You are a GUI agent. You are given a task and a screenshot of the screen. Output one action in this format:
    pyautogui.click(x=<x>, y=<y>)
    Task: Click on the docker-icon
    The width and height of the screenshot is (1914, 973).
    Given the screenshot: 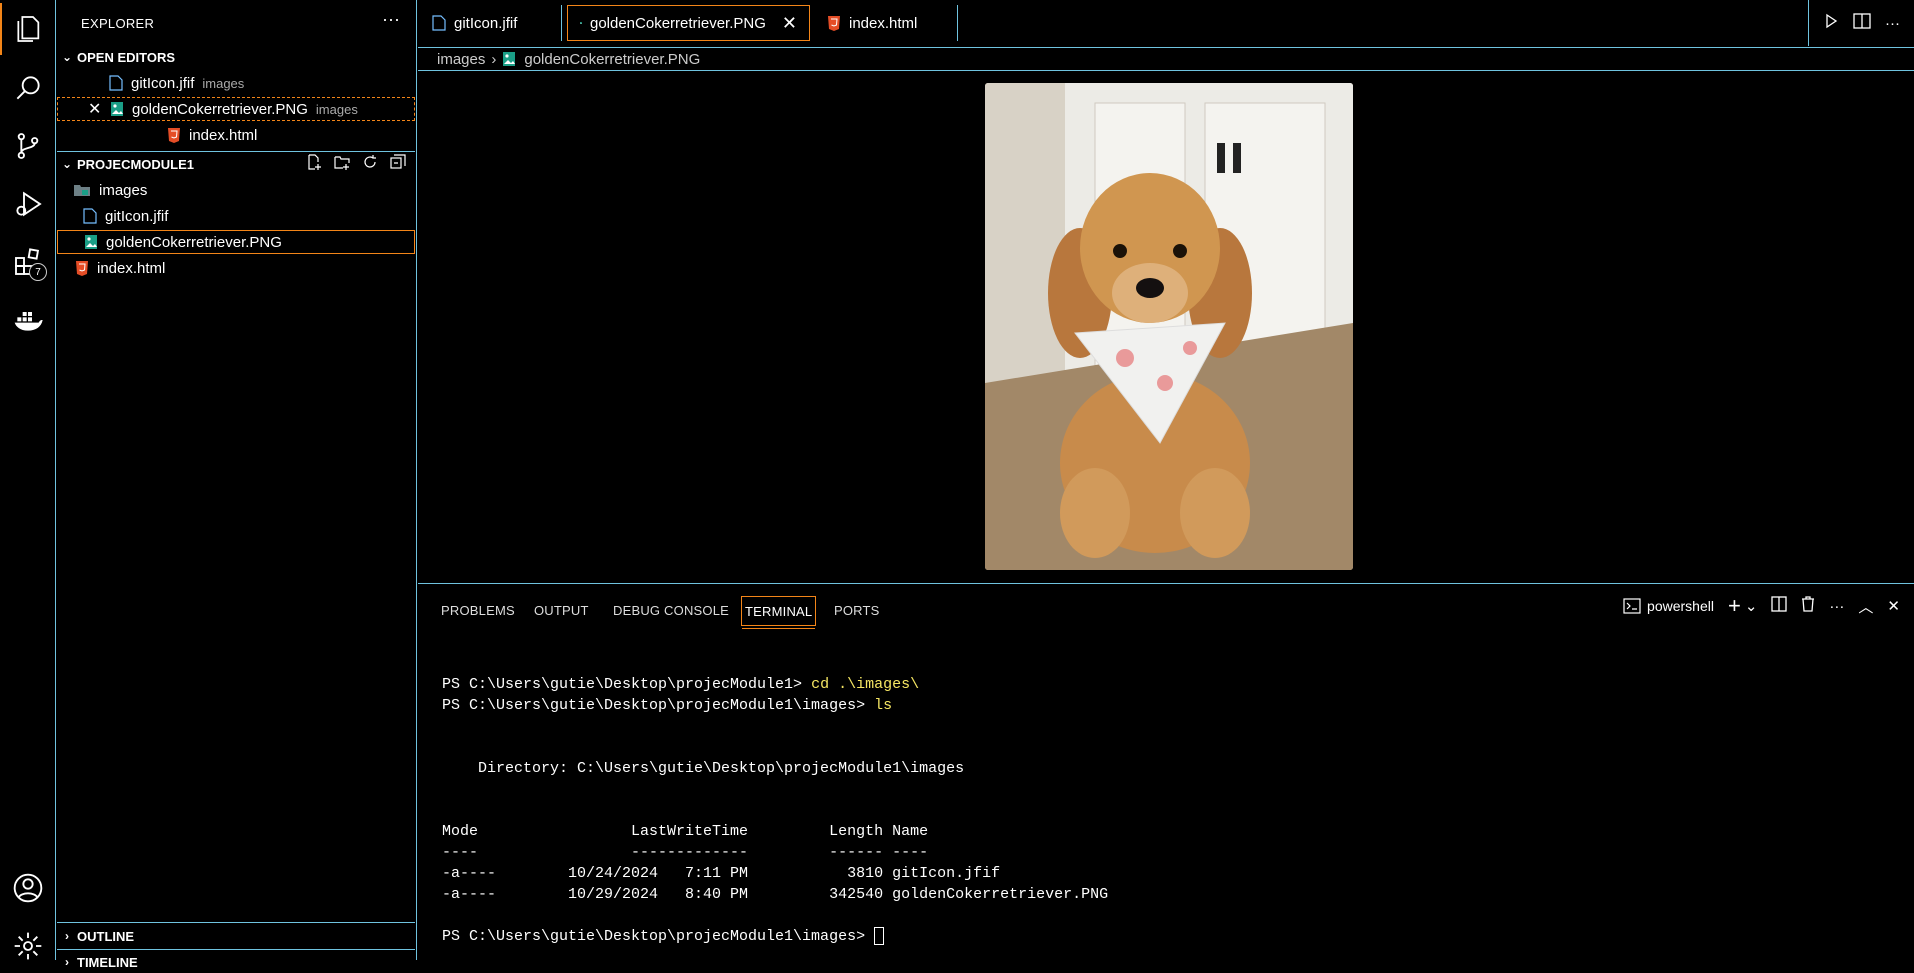 What is the action you would take?
    pyautogui.click(x=28, y=320)
    